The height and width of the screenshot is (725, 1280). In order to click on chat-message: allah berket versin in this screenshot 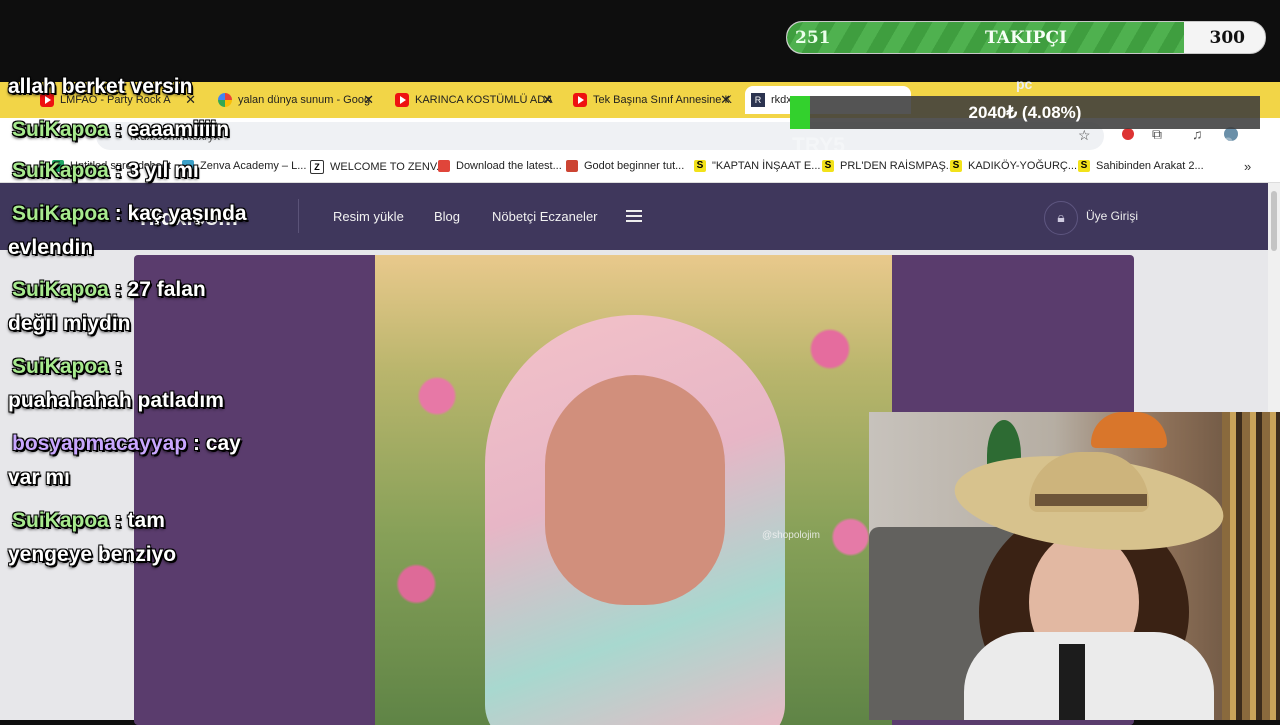, I will do `click(100, 86)`.